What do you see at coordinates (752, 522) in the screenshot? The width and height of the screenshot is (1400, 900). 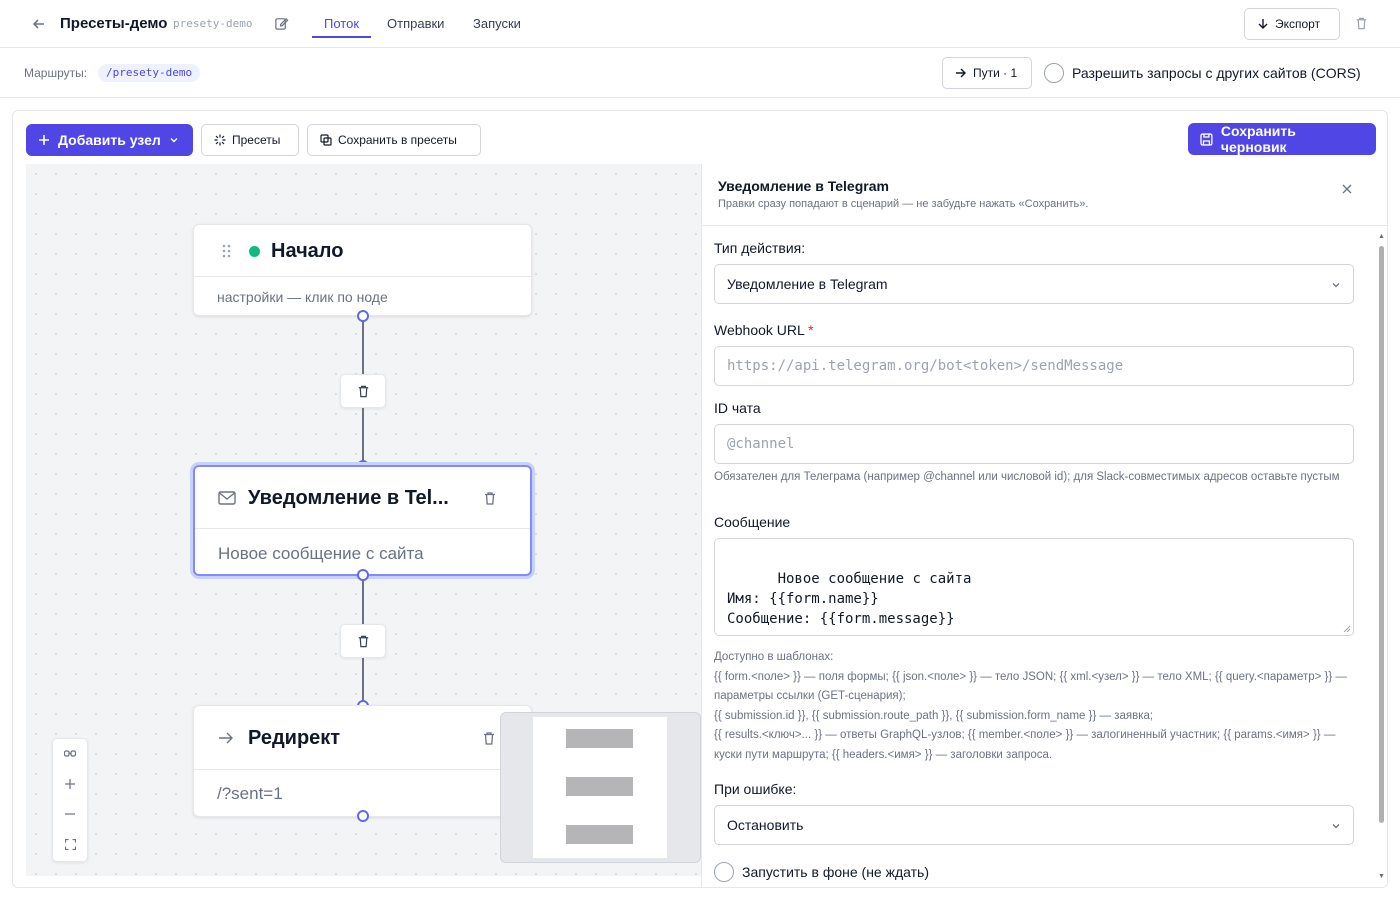 I see `message-label: Сообщение` at bounding box center [752, 522].